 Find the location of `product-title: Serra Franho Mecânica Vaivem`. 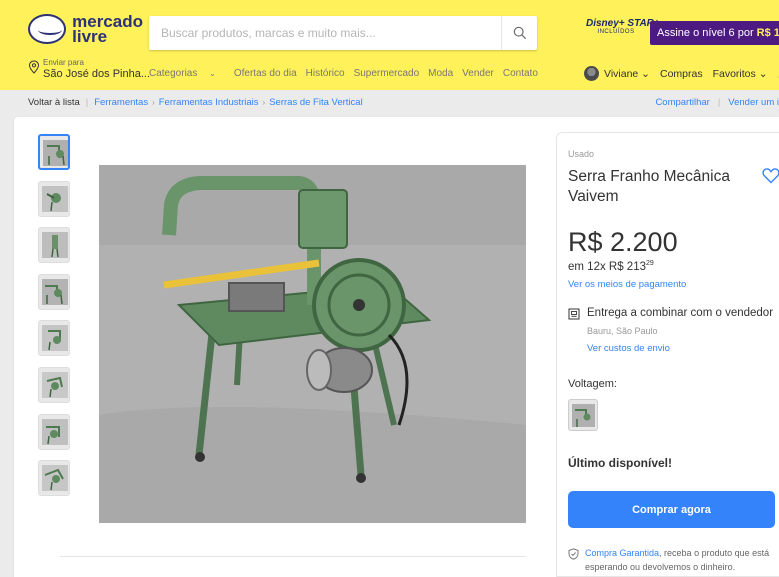

product-title: Serra Franho Mecânica Vaivem is located at coordinates (649, 186).